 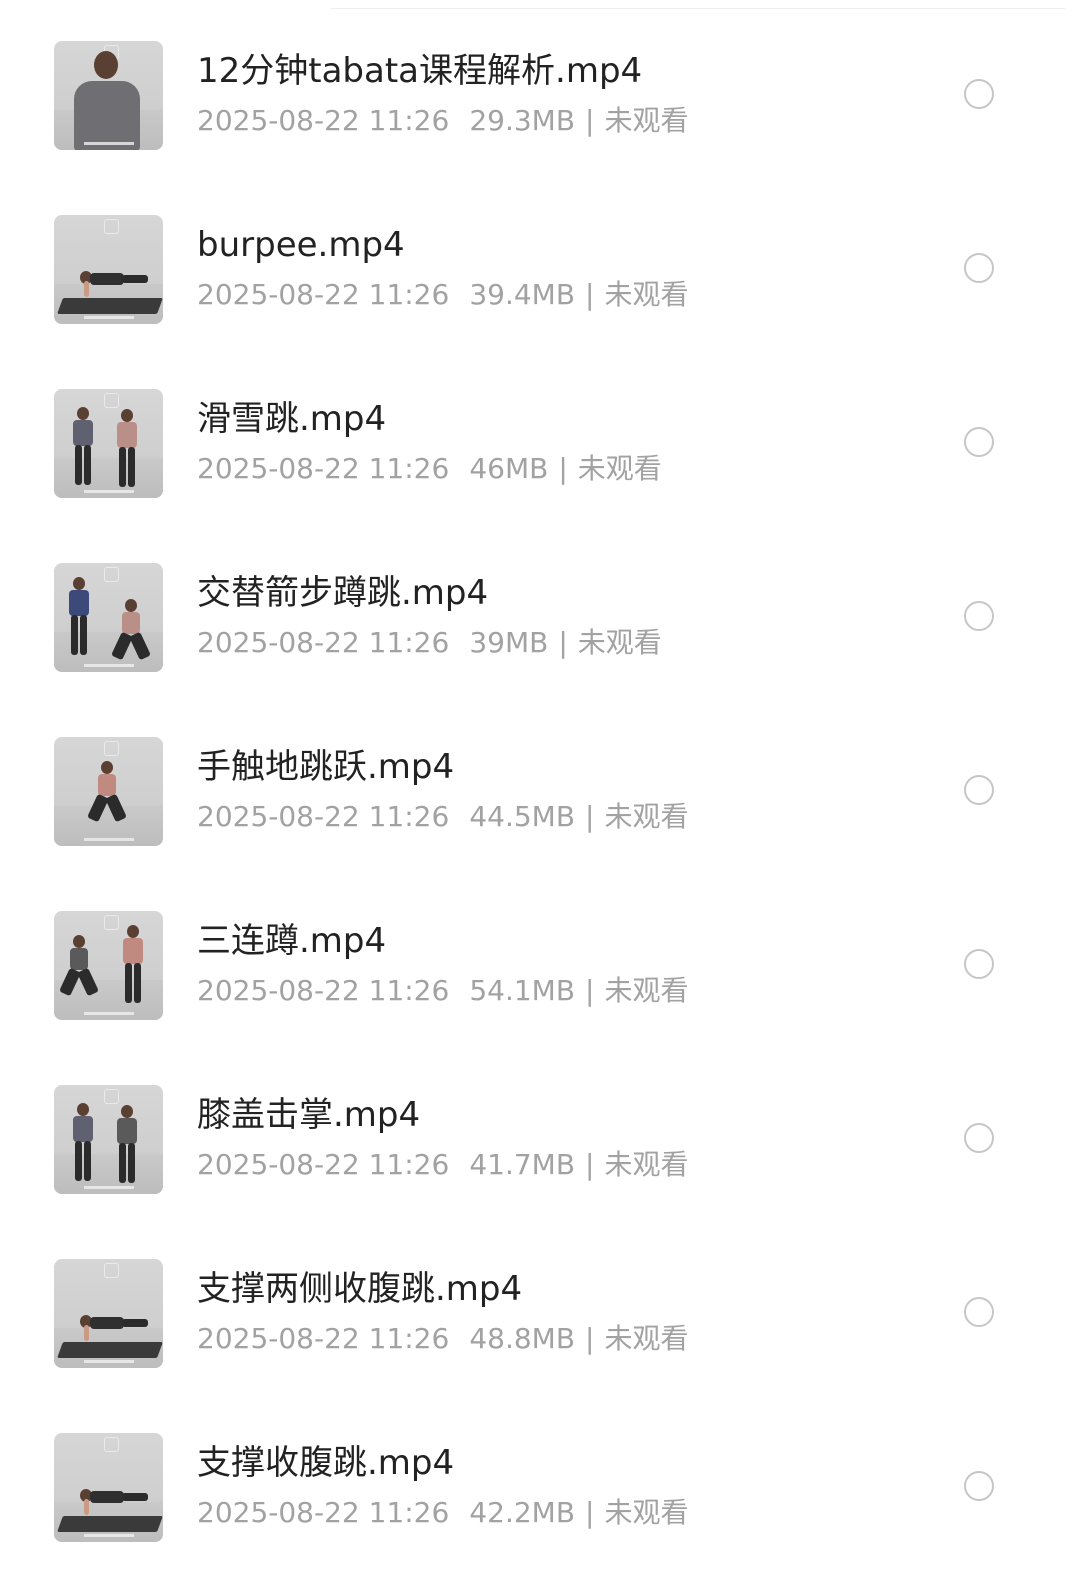 I want to click on file-name: 交替箭步蹲跳.mp4, so click(x=343, y=593).